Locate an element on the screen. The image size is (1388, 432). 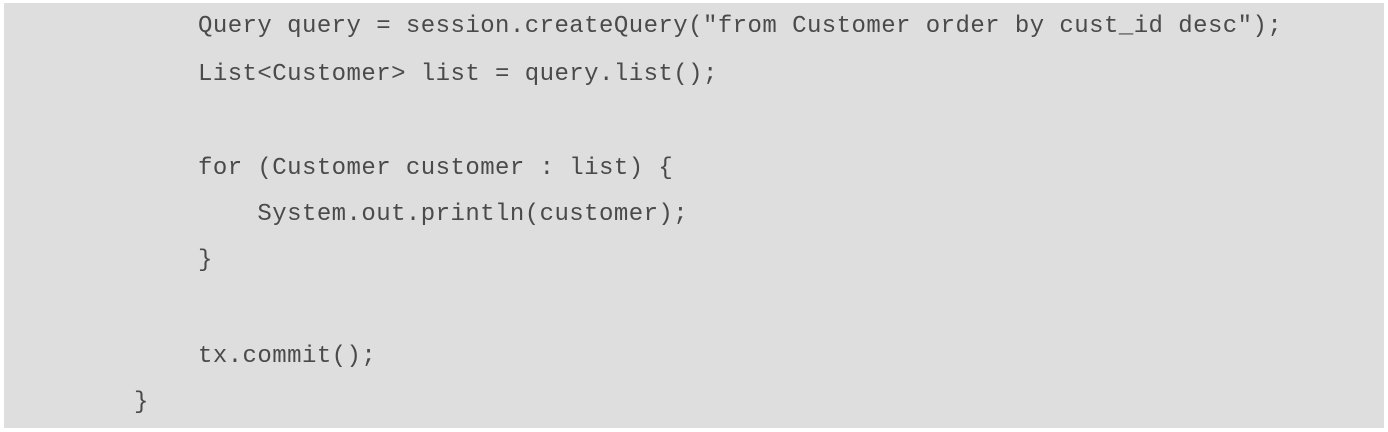
code-line-list: List<Customer> list = query.list(); is located at coordinates (458, 74).